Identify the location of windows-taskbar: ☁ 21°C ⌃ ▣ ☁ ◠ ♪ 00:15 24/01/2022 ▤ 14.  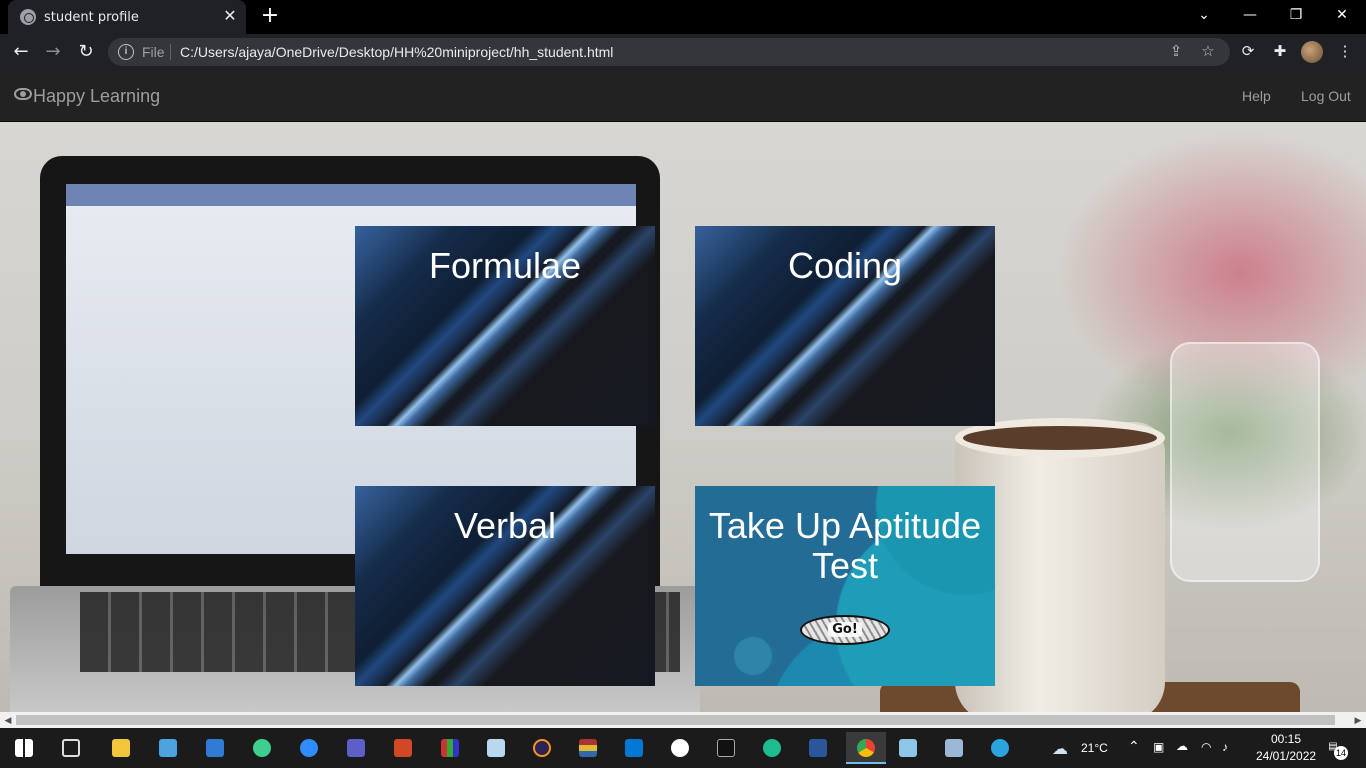
(683, 748).